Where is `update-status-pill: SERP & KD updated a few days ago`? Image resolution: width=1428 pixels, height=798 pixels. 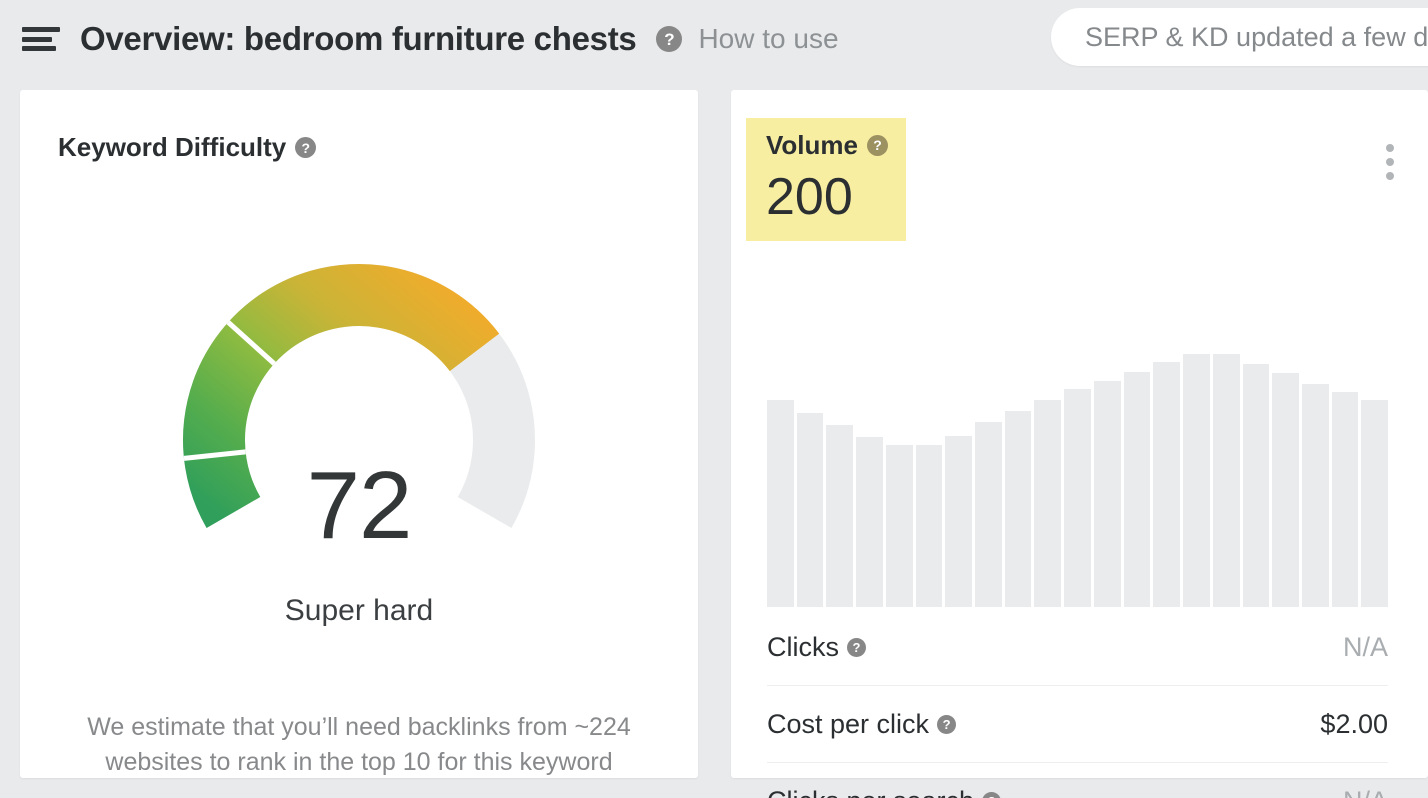 update-status-pill: SERP & KD updated a few days ago is located at coordinates (1239, 37).